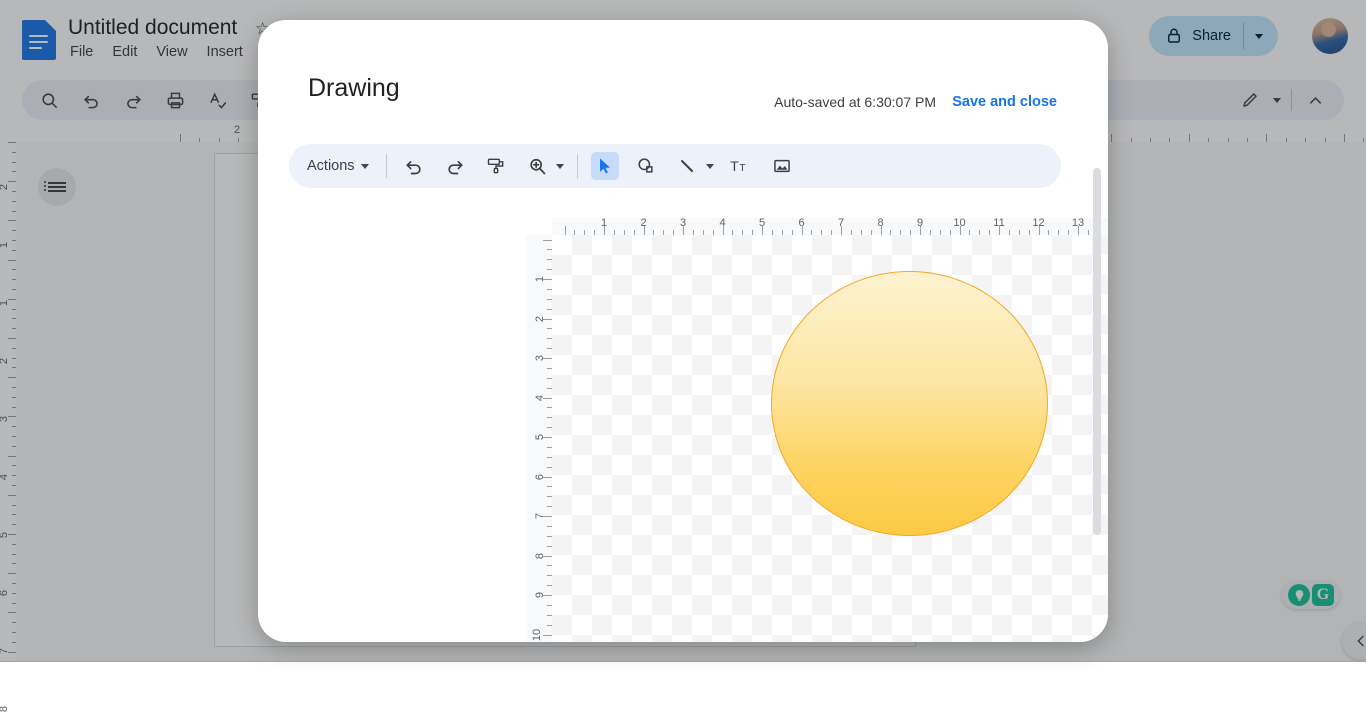 This screenshot has height=712, width=1366. What do you see at coordinates (1038, 223) in the screenshot?
I see `ruler-label: 12` at bounding box center [1038, 223].